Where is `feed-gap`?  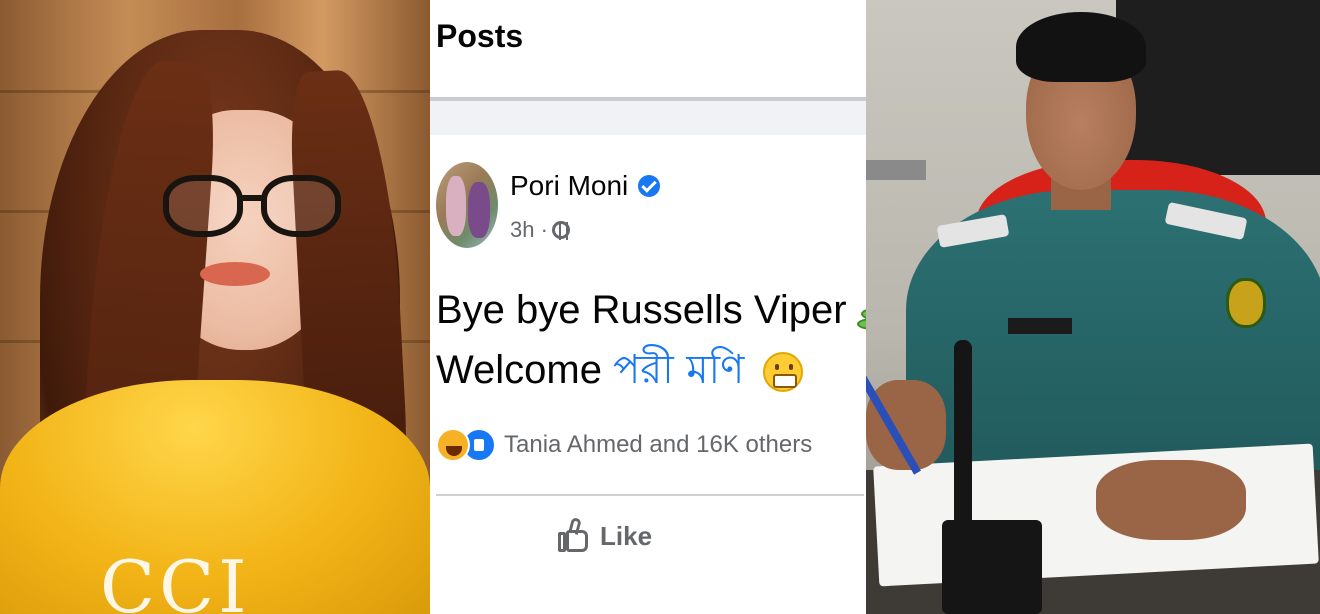
feed-gap is located at coordinates (648, 118).